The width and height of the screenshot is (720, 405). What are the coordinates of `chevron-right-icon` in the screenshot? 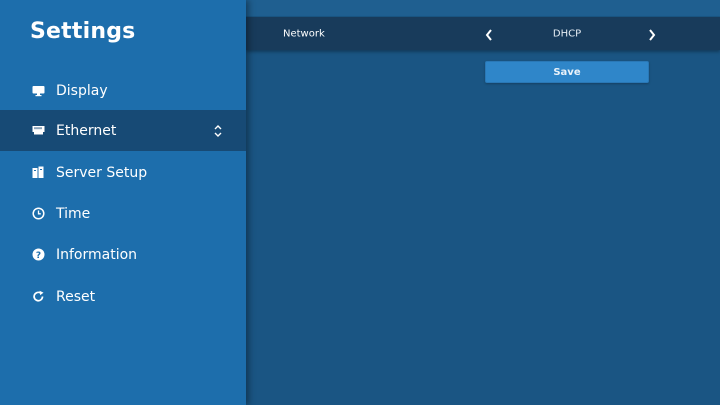 It's located at (652, 35).